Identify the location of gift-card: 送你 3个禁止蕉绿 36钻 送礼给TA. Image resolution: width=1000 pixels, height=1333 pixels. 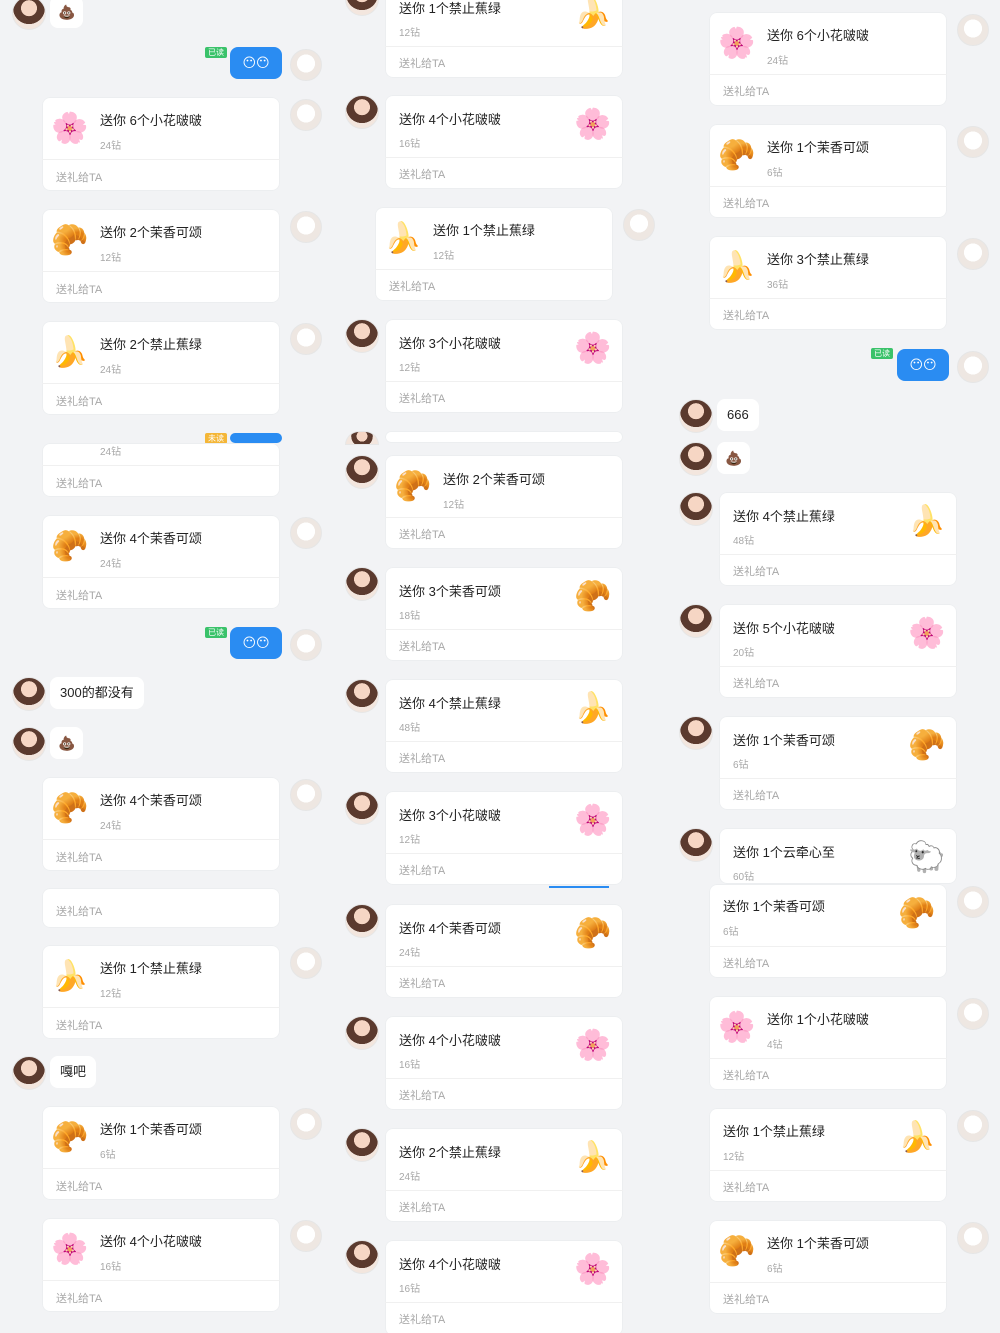
(828, 283).